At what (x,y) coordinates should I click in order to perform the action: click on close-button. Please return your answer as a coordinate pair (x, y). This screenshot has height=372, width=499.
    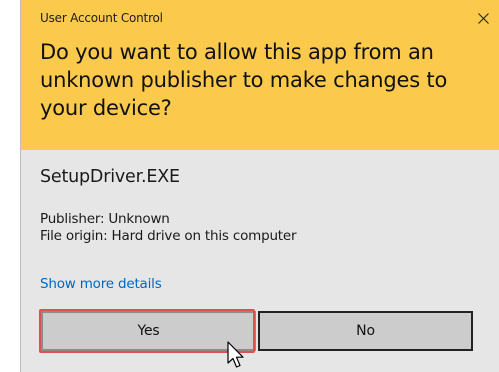
    Looking at the image, I should click on (483, 18).